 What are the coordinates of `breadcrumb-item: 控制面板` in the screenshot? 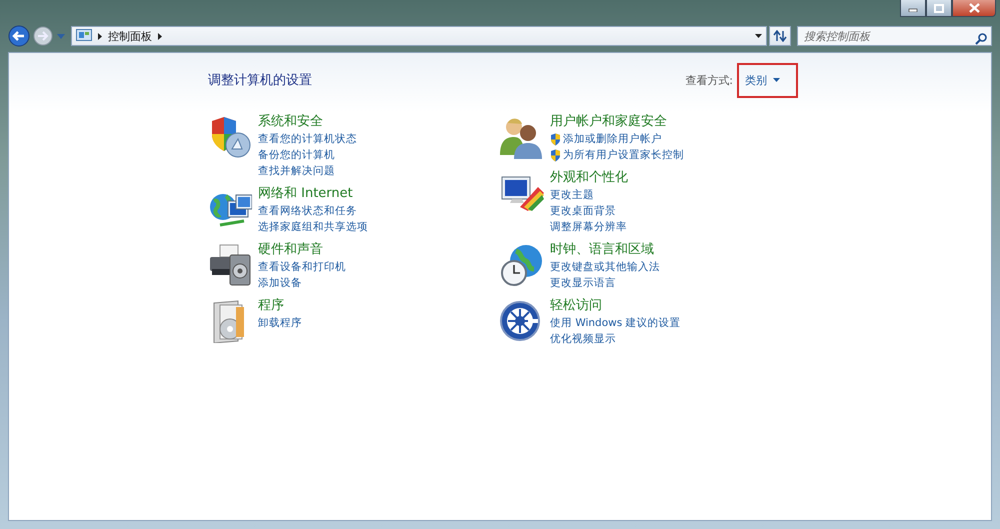 It's located at (130, 36).